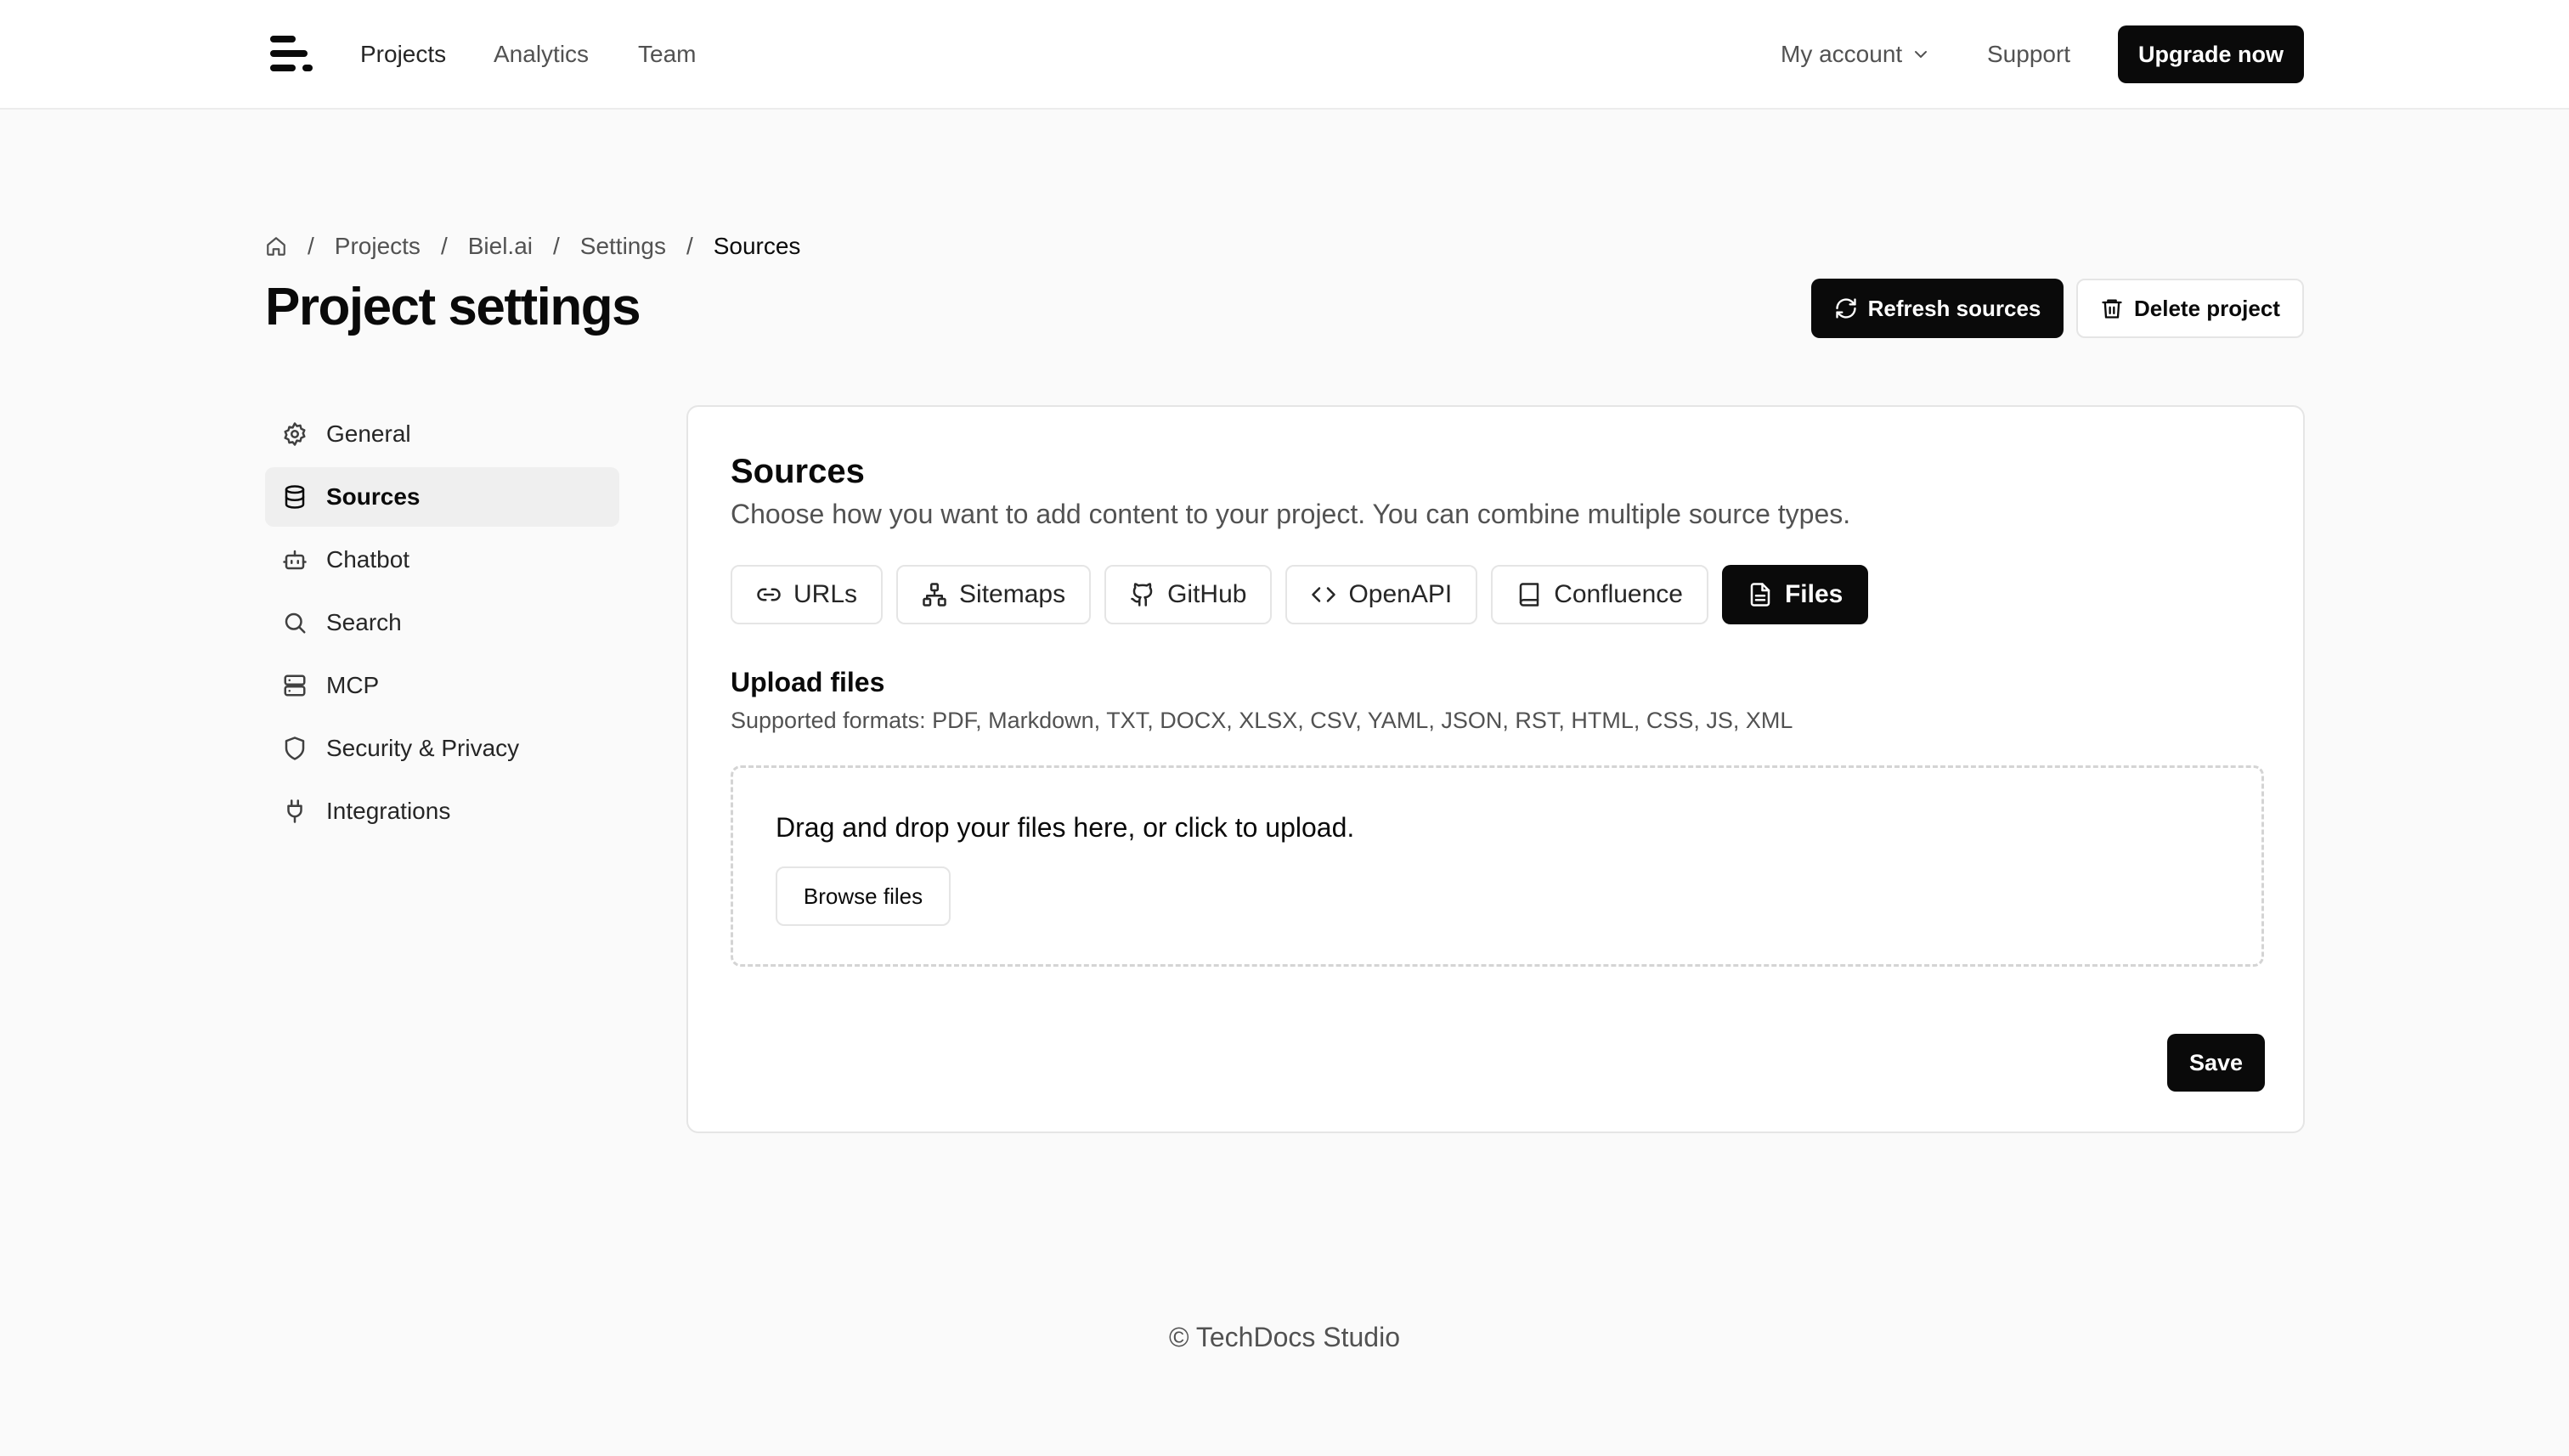 The image size is (2569, 1456). I want to click on tab-label: URLs, so click(826, 594).